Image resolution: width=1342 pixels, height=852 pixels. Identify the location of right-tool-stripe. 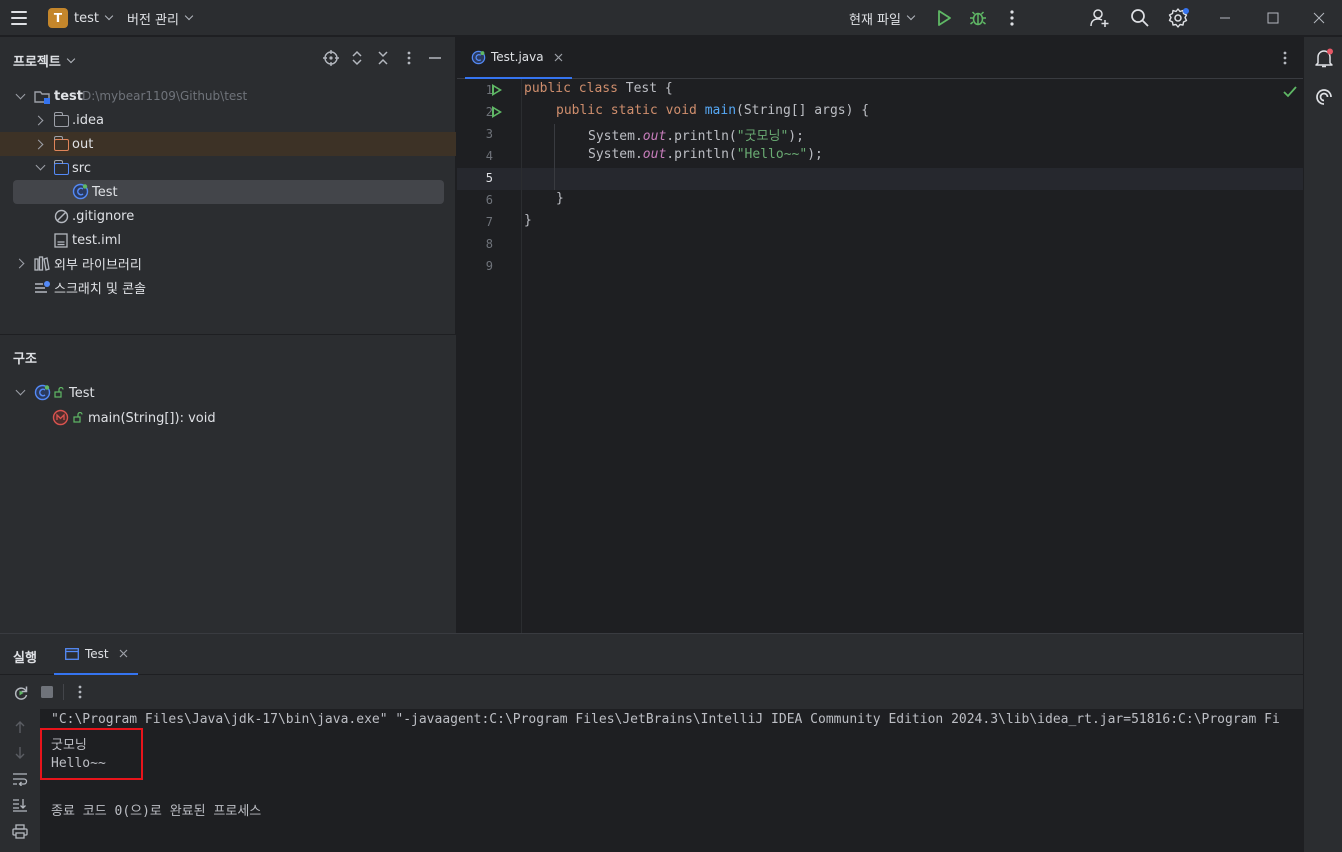
(1322, 444).